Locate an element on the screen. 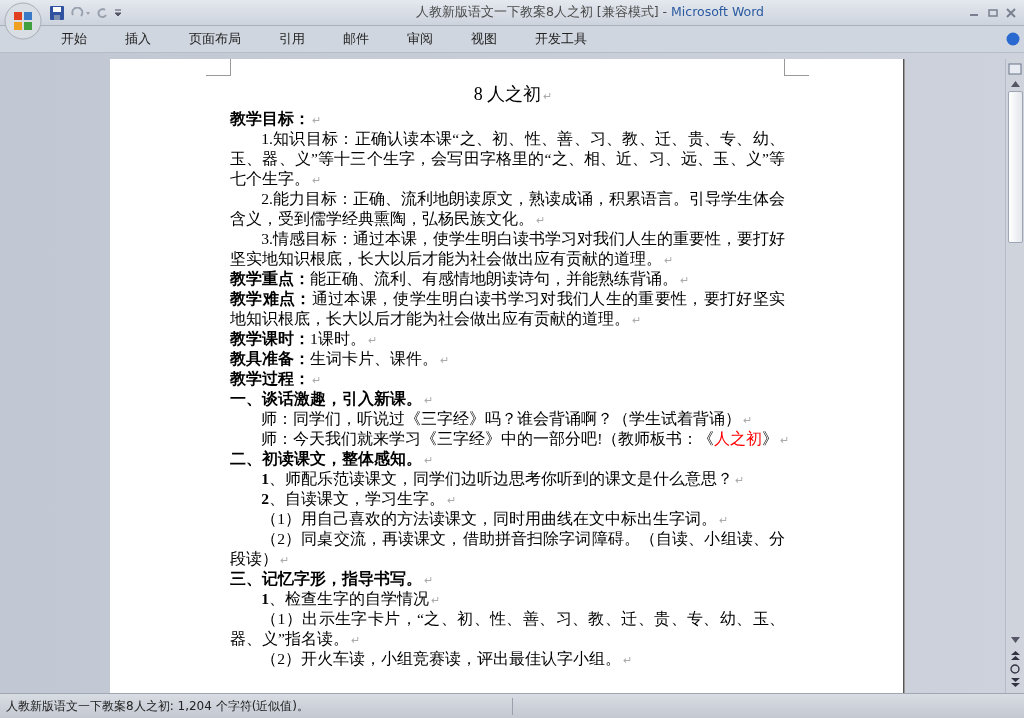  scroll-down-icon is located at coordinates (1015, 640).